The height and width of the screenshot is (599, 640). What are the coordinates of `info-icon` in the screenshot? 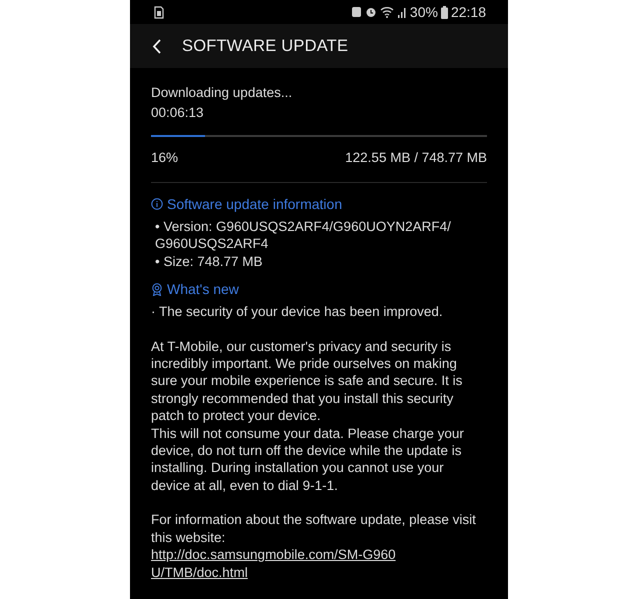 It's located at (157, 204).